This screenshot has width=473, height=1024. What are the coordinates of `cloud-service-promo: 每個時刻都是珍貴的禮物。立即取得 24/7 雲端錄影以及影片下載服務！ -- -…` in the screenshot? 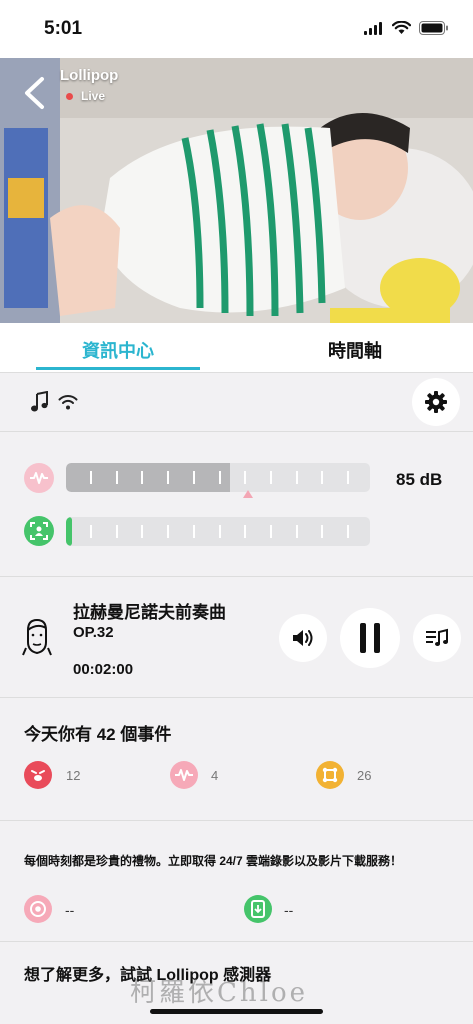 It's located at (236, 882).